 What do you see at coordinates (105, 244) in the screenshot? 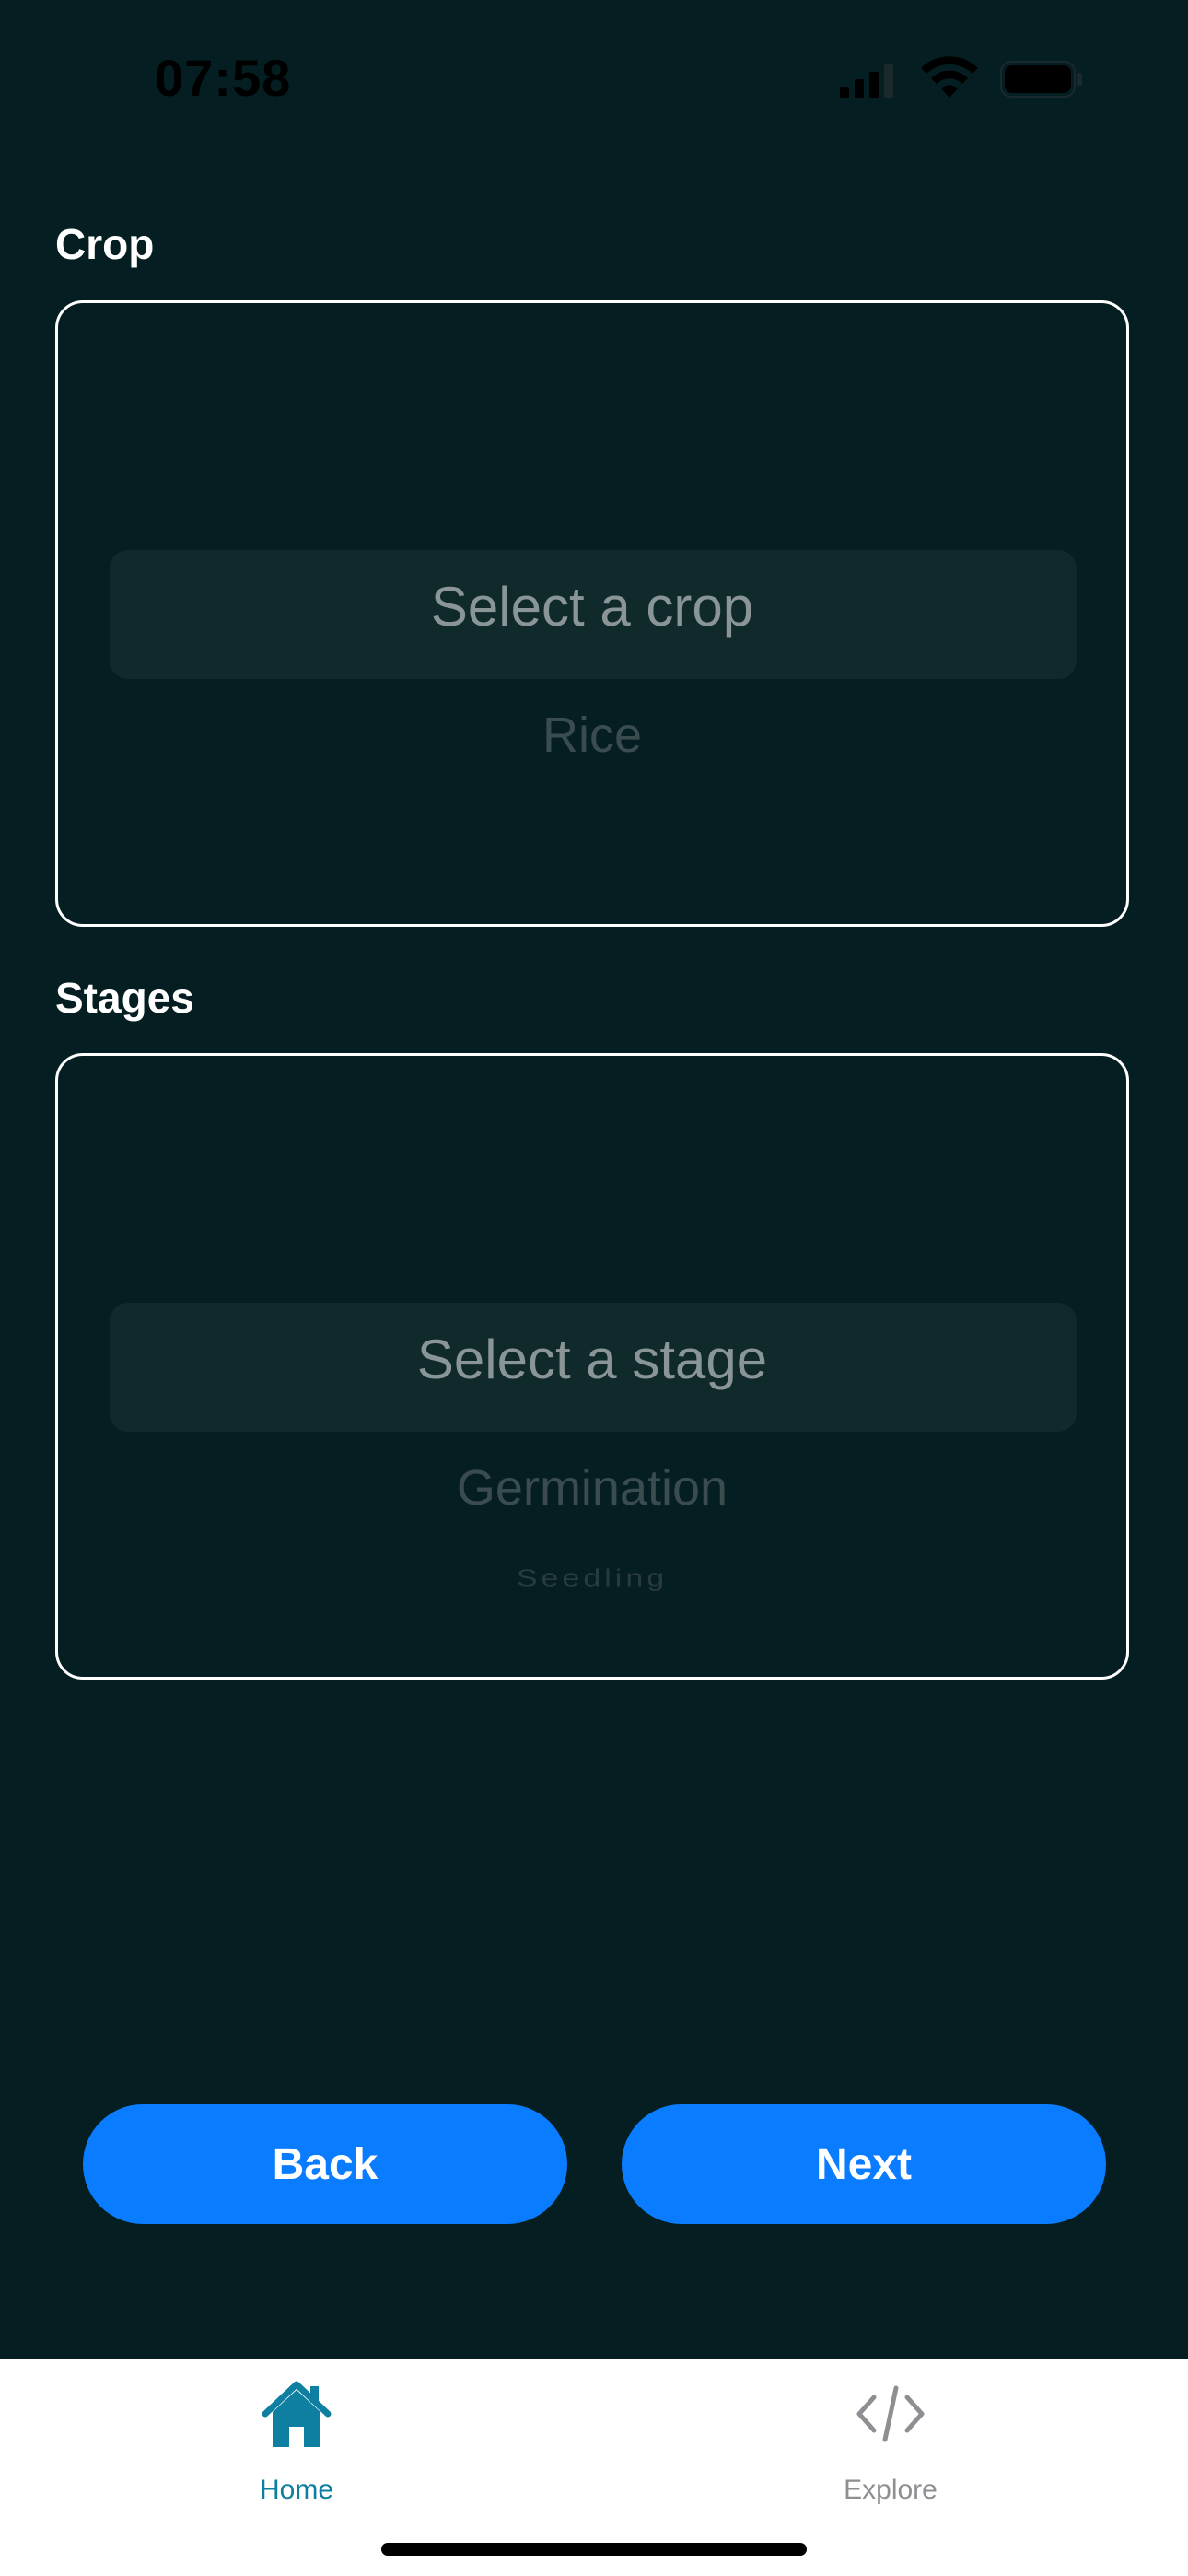
I see `crop-section-label: Crop` at bounding box center [105, 244].